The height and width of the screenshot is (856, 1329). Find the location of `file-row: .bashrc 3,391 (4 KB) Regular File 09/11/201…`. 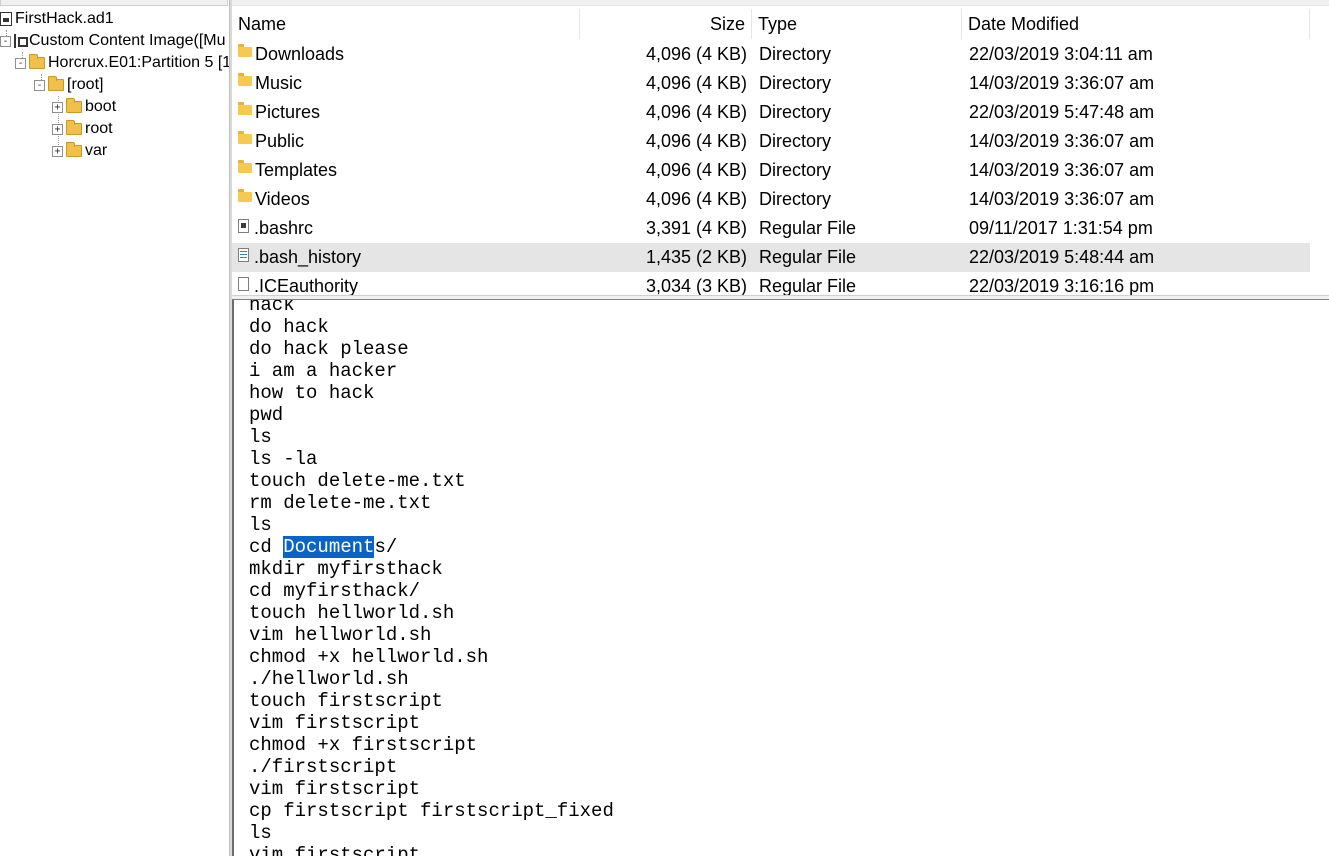

file-row: .bashrc 3,391 (4 KB) Regular File 09/11/201… is located at coordinates (771, 228).